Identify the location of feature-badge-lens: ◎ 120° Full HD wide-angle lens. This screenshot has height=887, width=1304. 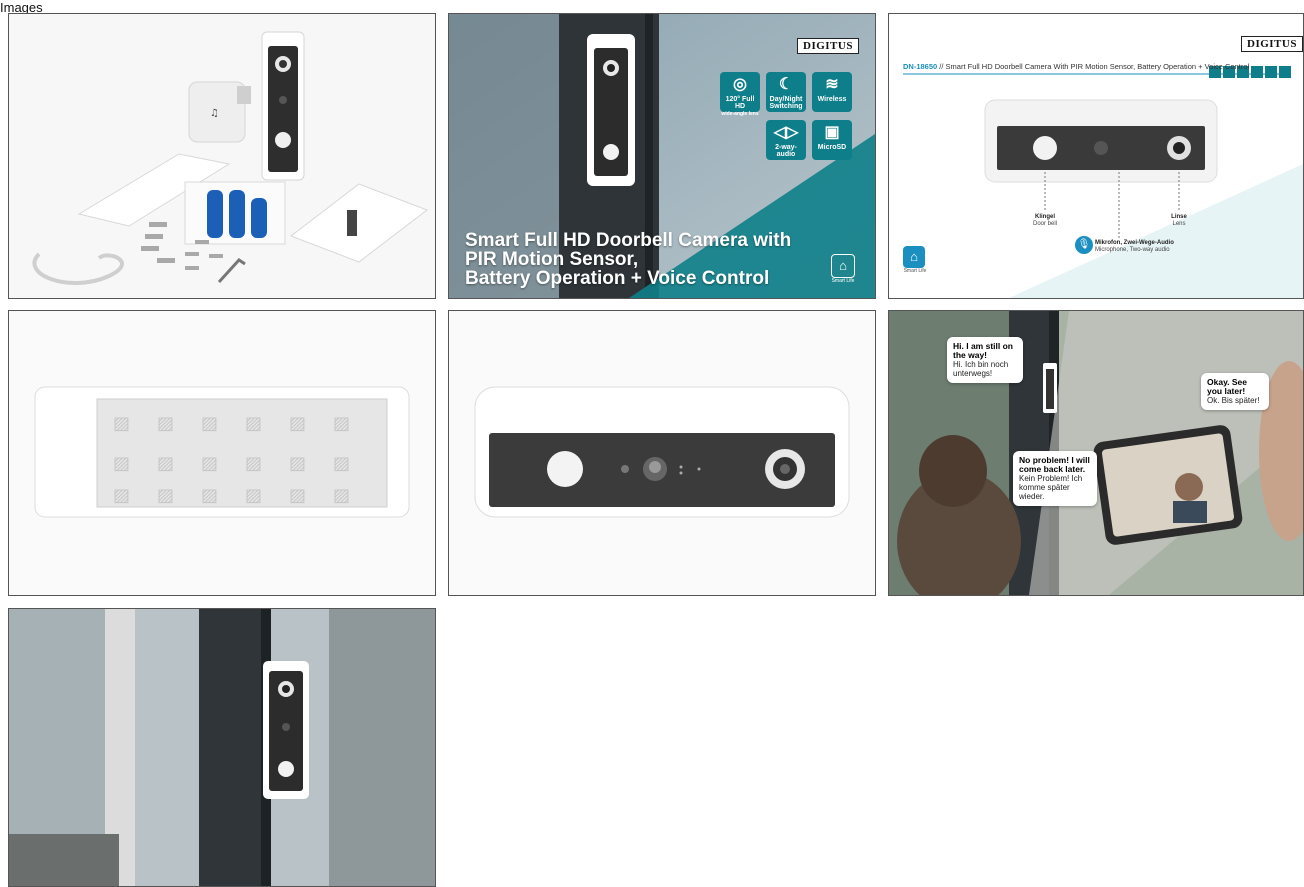
(740, 94).